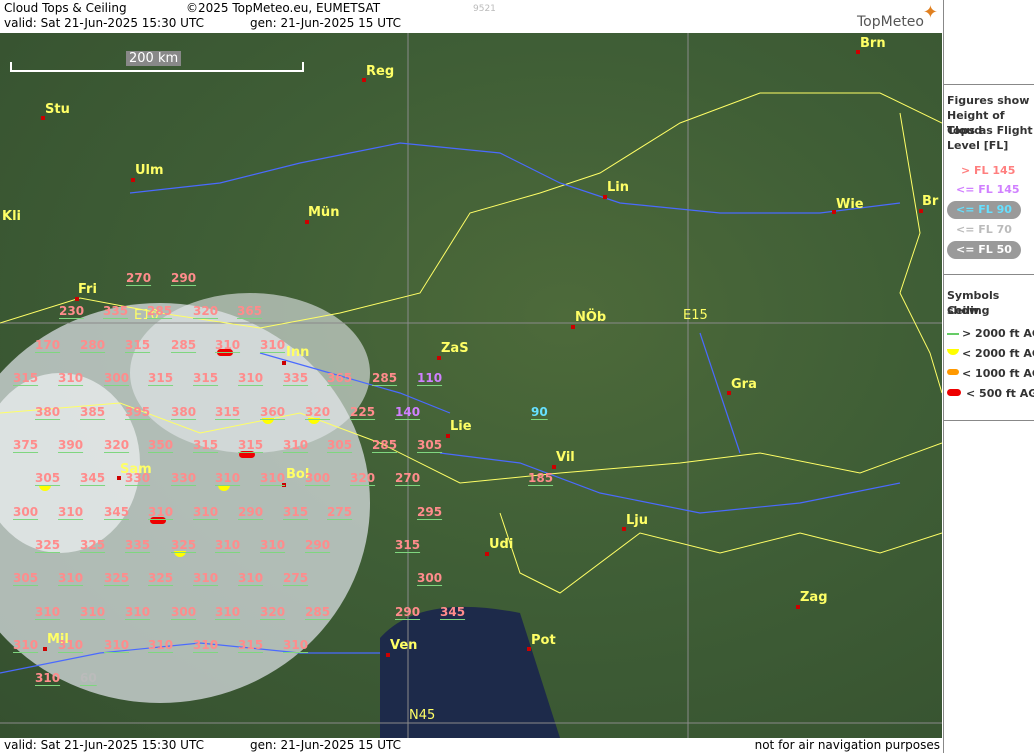 This screenshot has height=753, width=1034. I want to click on city-label: Fri, so click(87, 289).